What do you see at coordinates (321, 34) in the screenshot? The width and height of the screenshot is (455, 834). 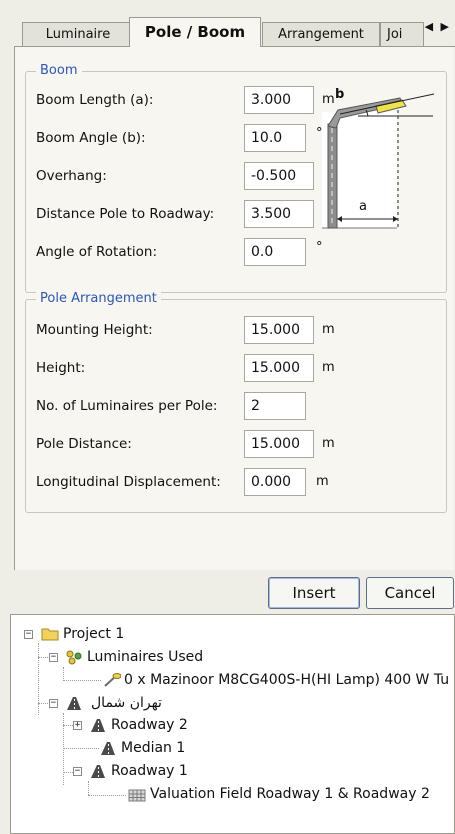 I see `tab-arrangement: Arrangement` at bounding box center [321, 34].